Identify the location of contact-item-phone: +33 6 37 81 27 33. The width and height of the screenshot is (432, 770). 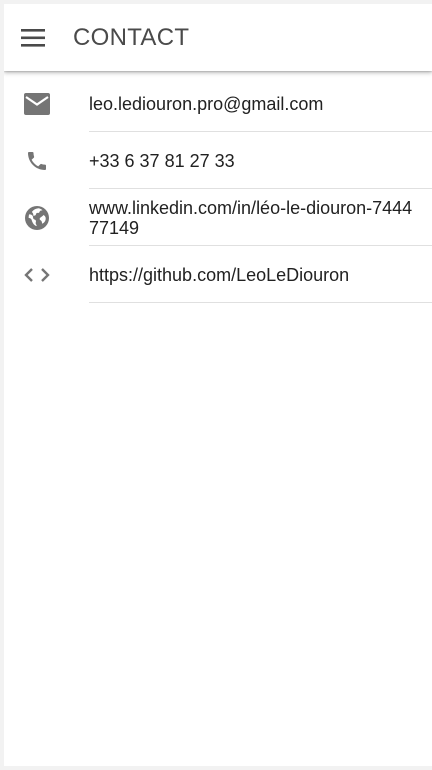
(218, 160).